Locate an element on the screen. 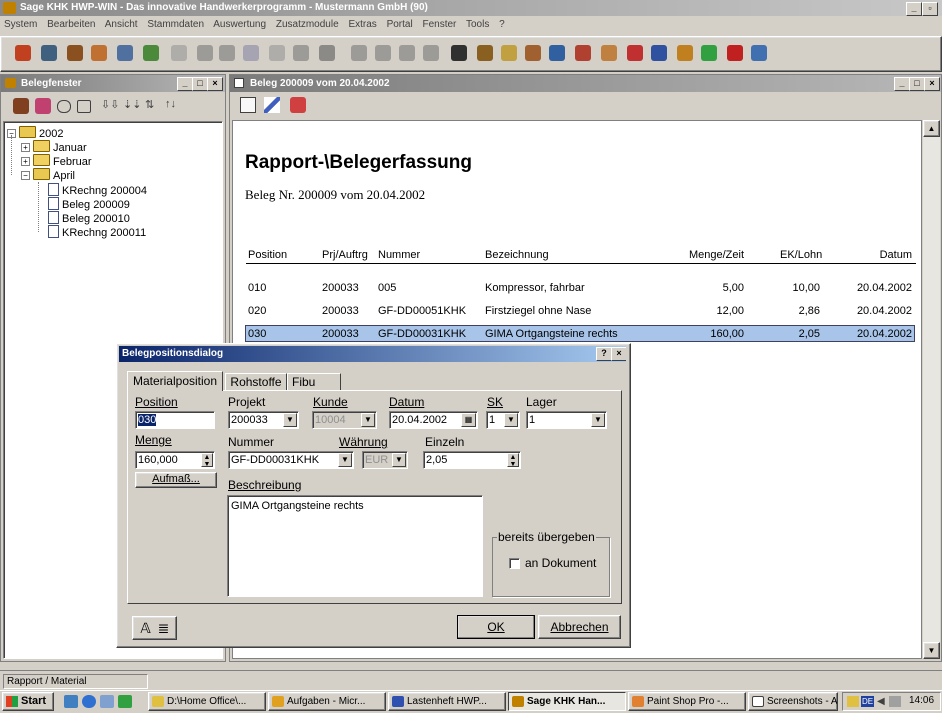 This screenshot has width=942, height=713. col-header-position: Position is located at coordinates (267, 255).